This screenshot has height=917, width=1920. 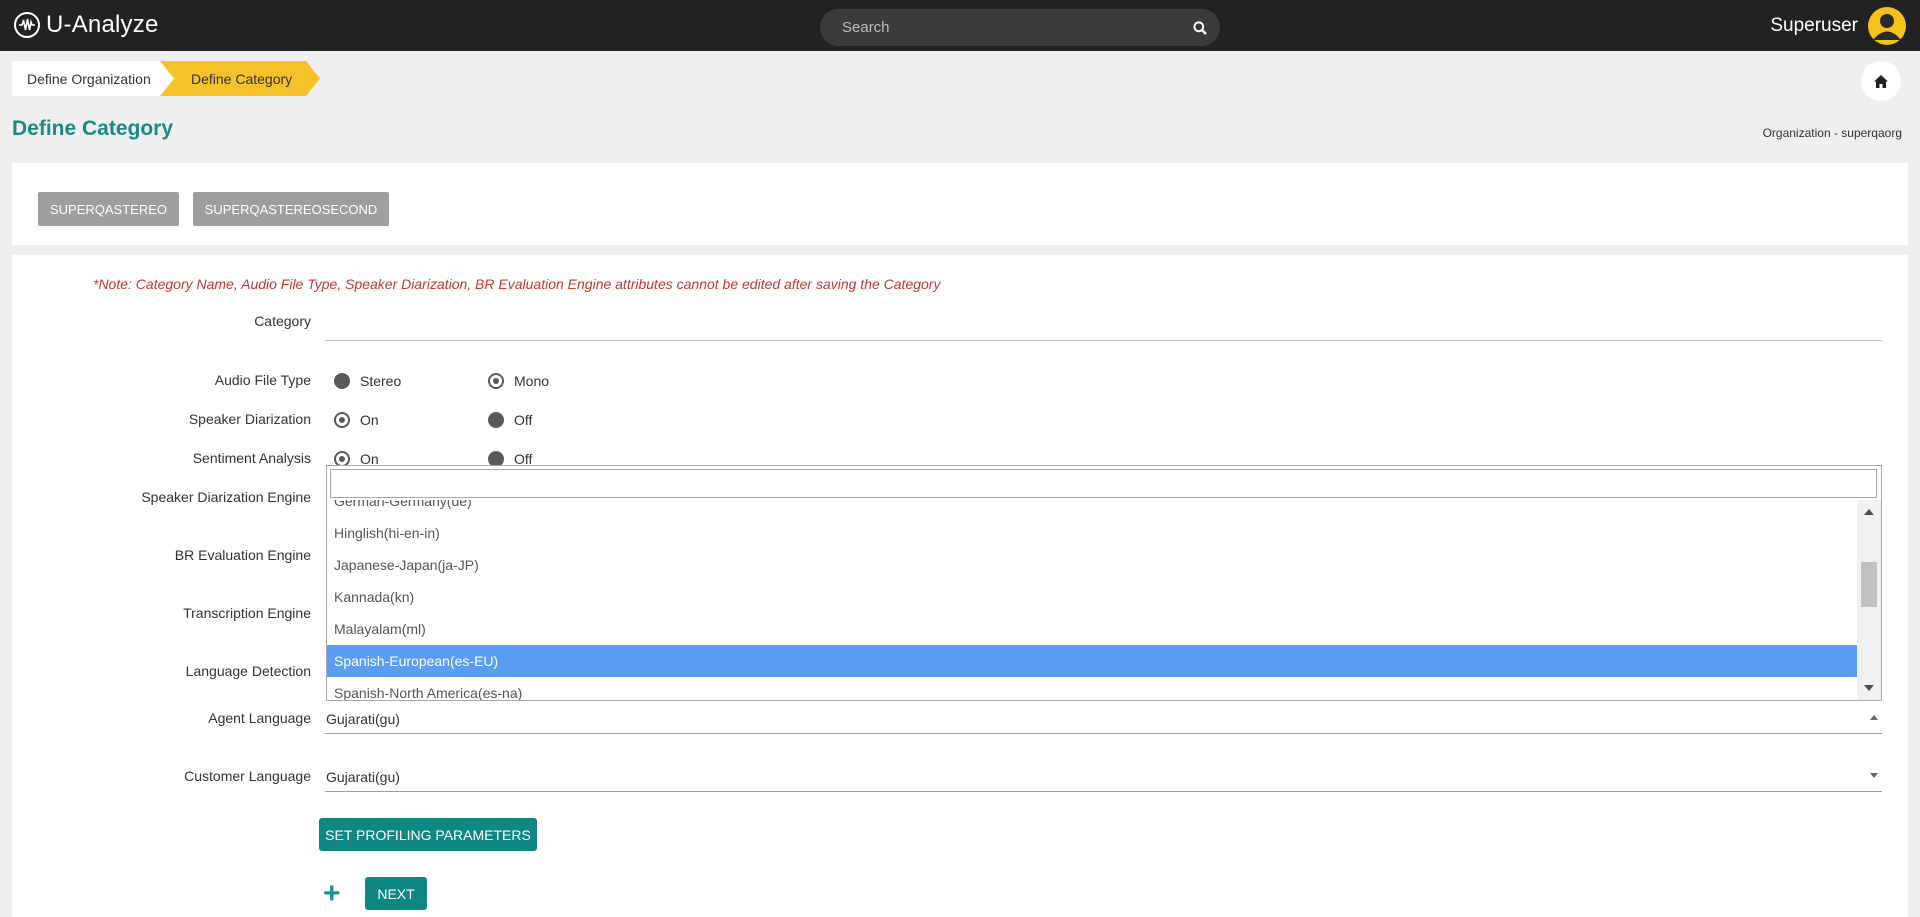 What do you see at coordinates (247, 776) in the screenshot?
I see `customer-language-label: Customer Language` at bounding box center [247, 776].